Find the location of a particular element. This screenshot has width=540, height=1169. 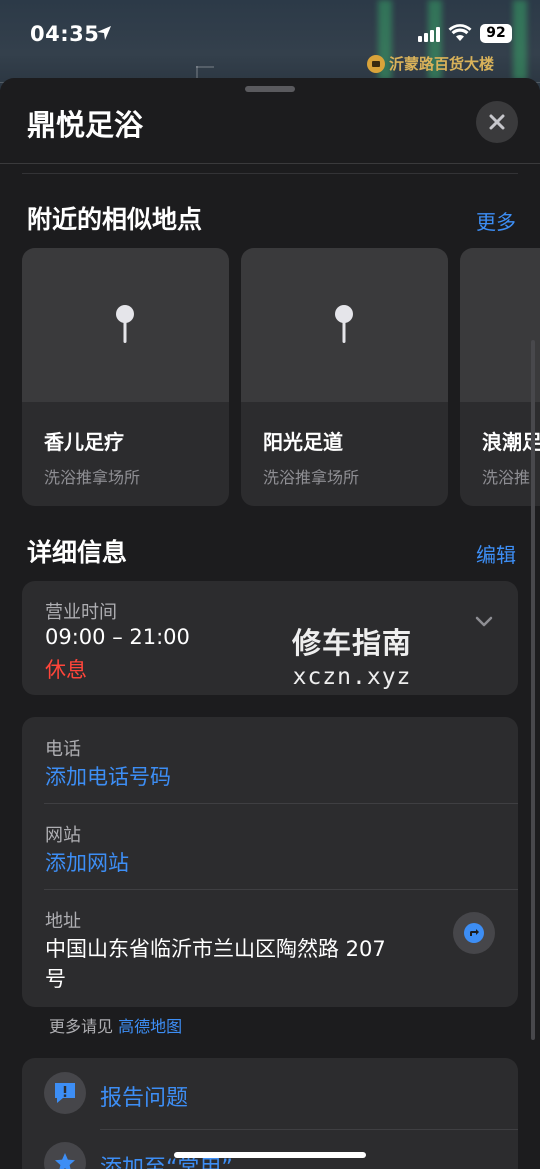

report-issue-icon-wrap is located at coordinates (65, 1093).